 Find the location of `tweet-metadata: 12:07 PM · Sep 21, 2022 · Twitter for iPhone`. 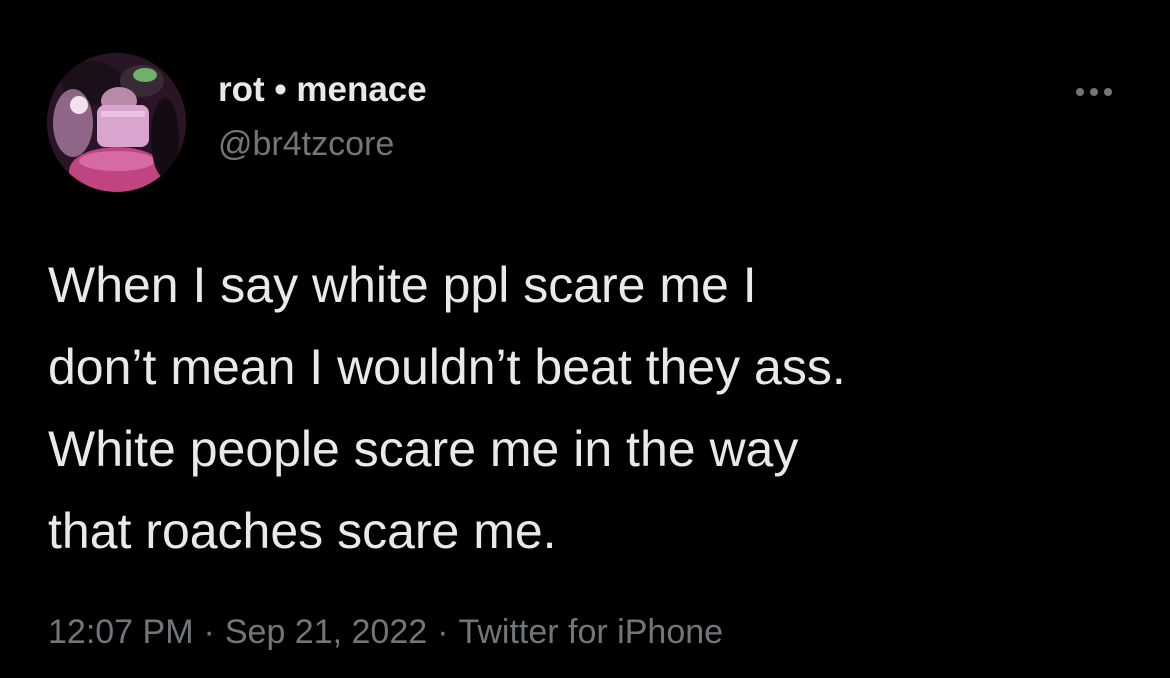

tweet-metadata: 12:07 PM · Sep 21, 2022 · Twitter for iPhone is located at coordinates (385, 632).